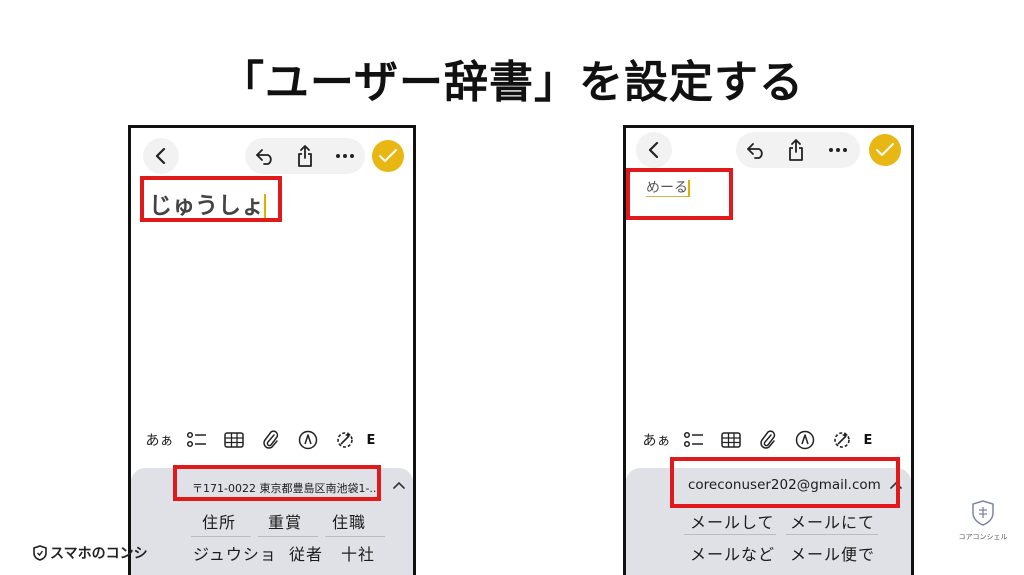 Image resolution: width=1024 pixels, height=575 pixels. Describe the element at coordinates (732, 553) in the screenshot. I see `candidate-item: メールなど` at that location.